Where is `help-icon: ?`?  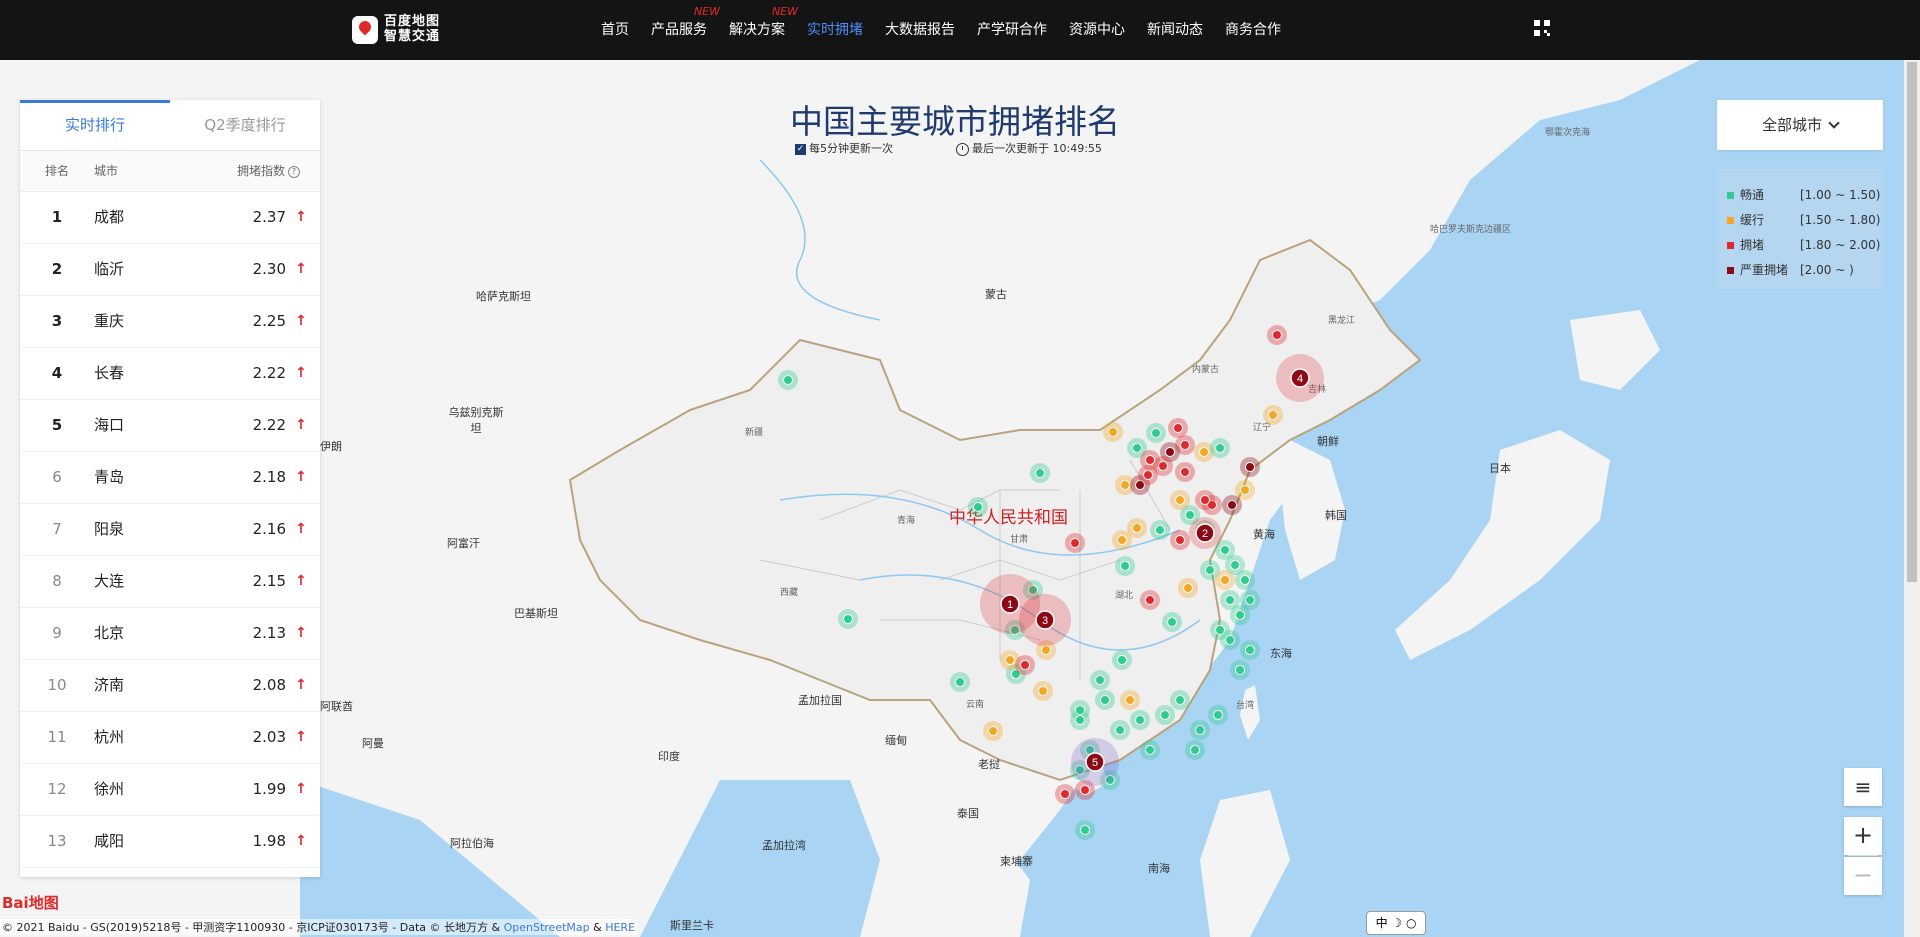
help-icon: ? is located at coordinates (294, 171).